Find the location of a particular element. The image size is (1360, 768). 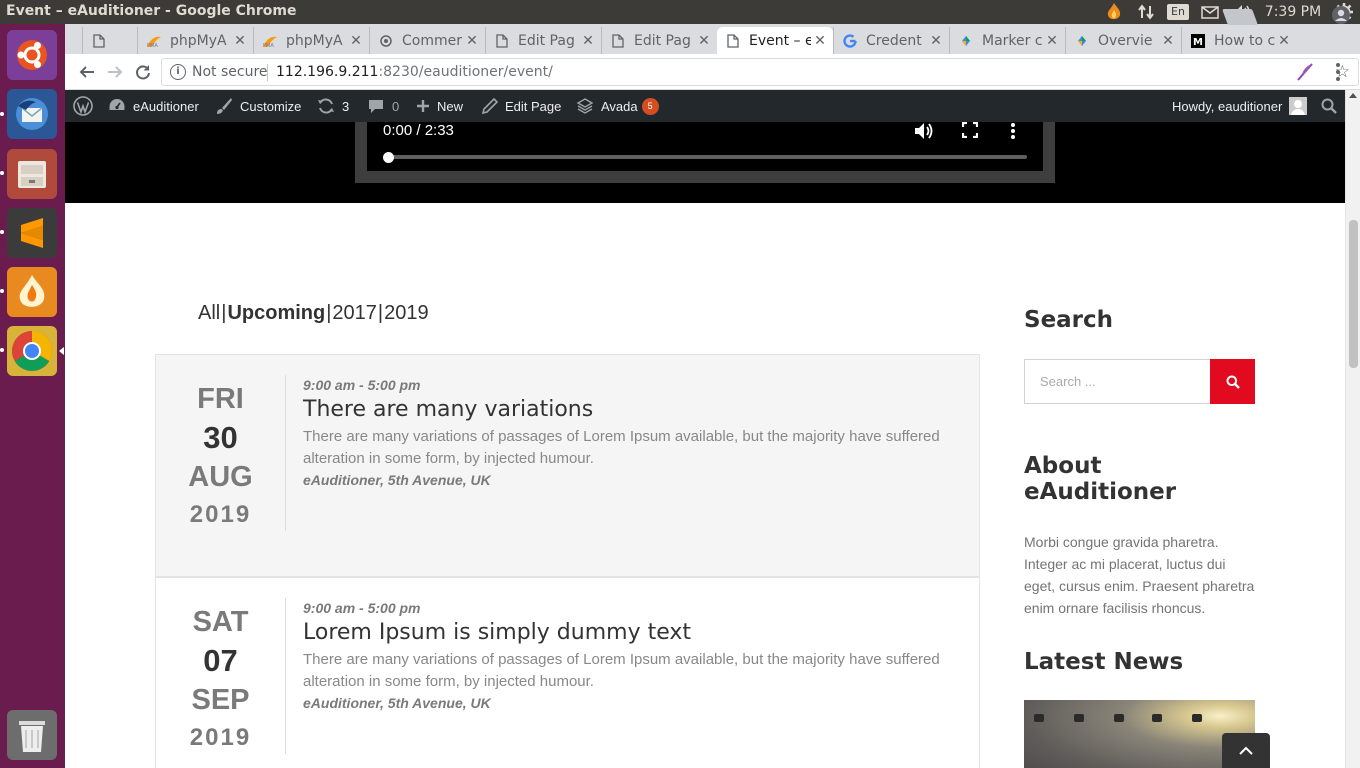

browser-tab: Marker c ✕ is located at coordinates (1007, 40).